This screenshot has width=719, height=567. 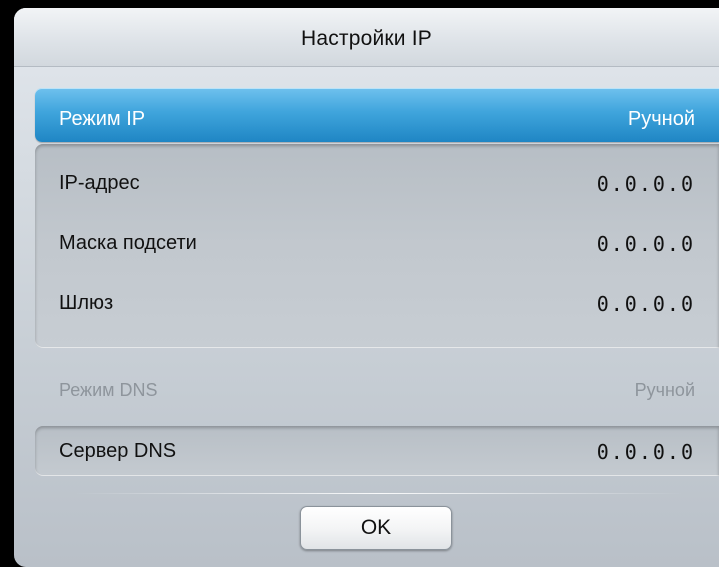 I want to click on ip-address-row: IP-адрес 0.0.0.0, so click(x=377, y=187).